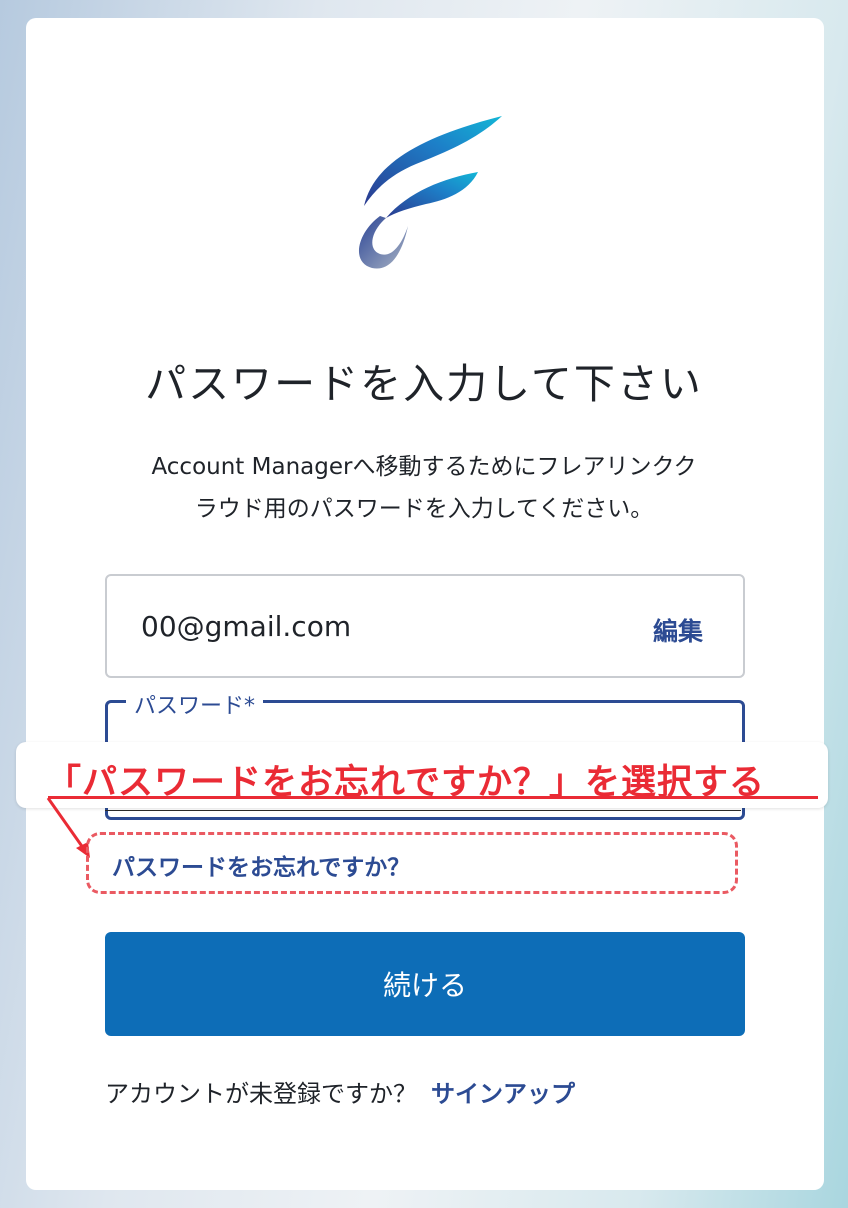  What do you see at coordinates (424, 467) in the screenshot?
I see `description-line-1: Account Managerへ移動するためにフレアリンクク` at bounding box center [424, 467].